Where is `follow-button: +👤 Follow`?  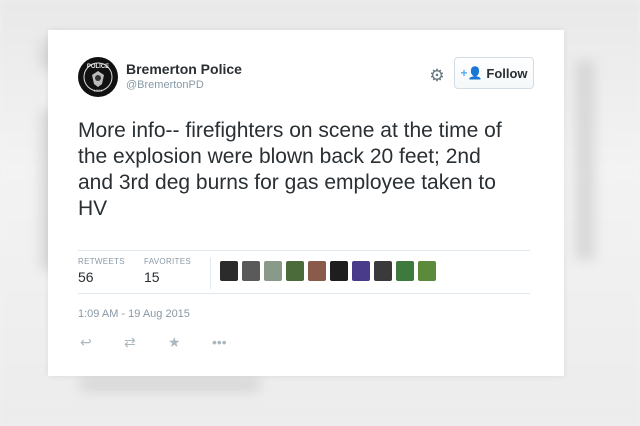
follow-button: +👤 Follow is located at coordinates (494, 73).